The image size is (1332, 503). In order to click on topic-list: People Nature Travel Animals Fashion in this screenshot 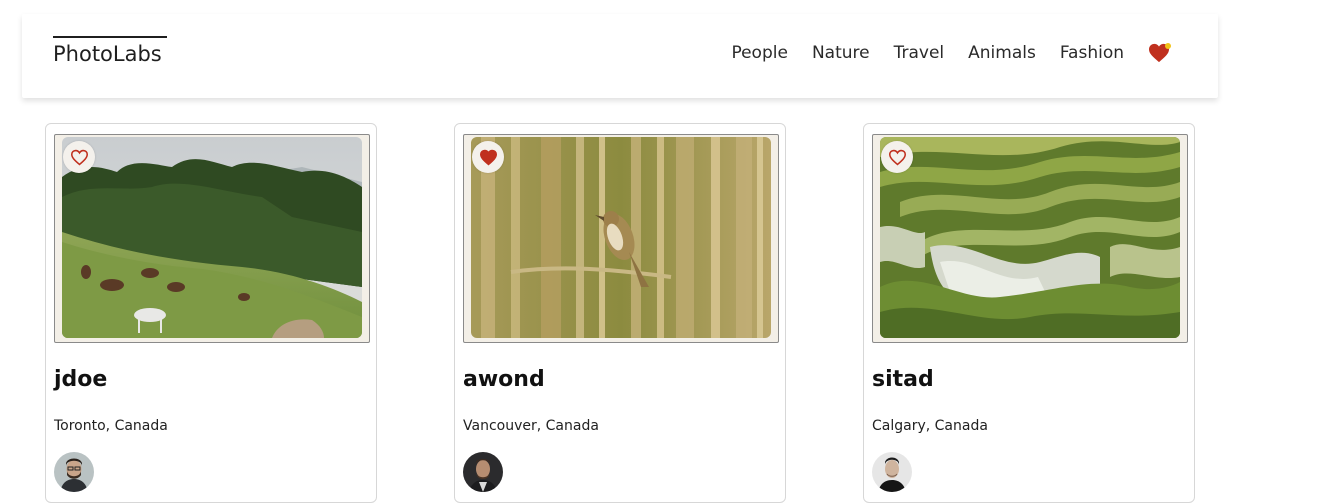, I will do `click(951, 53)`.